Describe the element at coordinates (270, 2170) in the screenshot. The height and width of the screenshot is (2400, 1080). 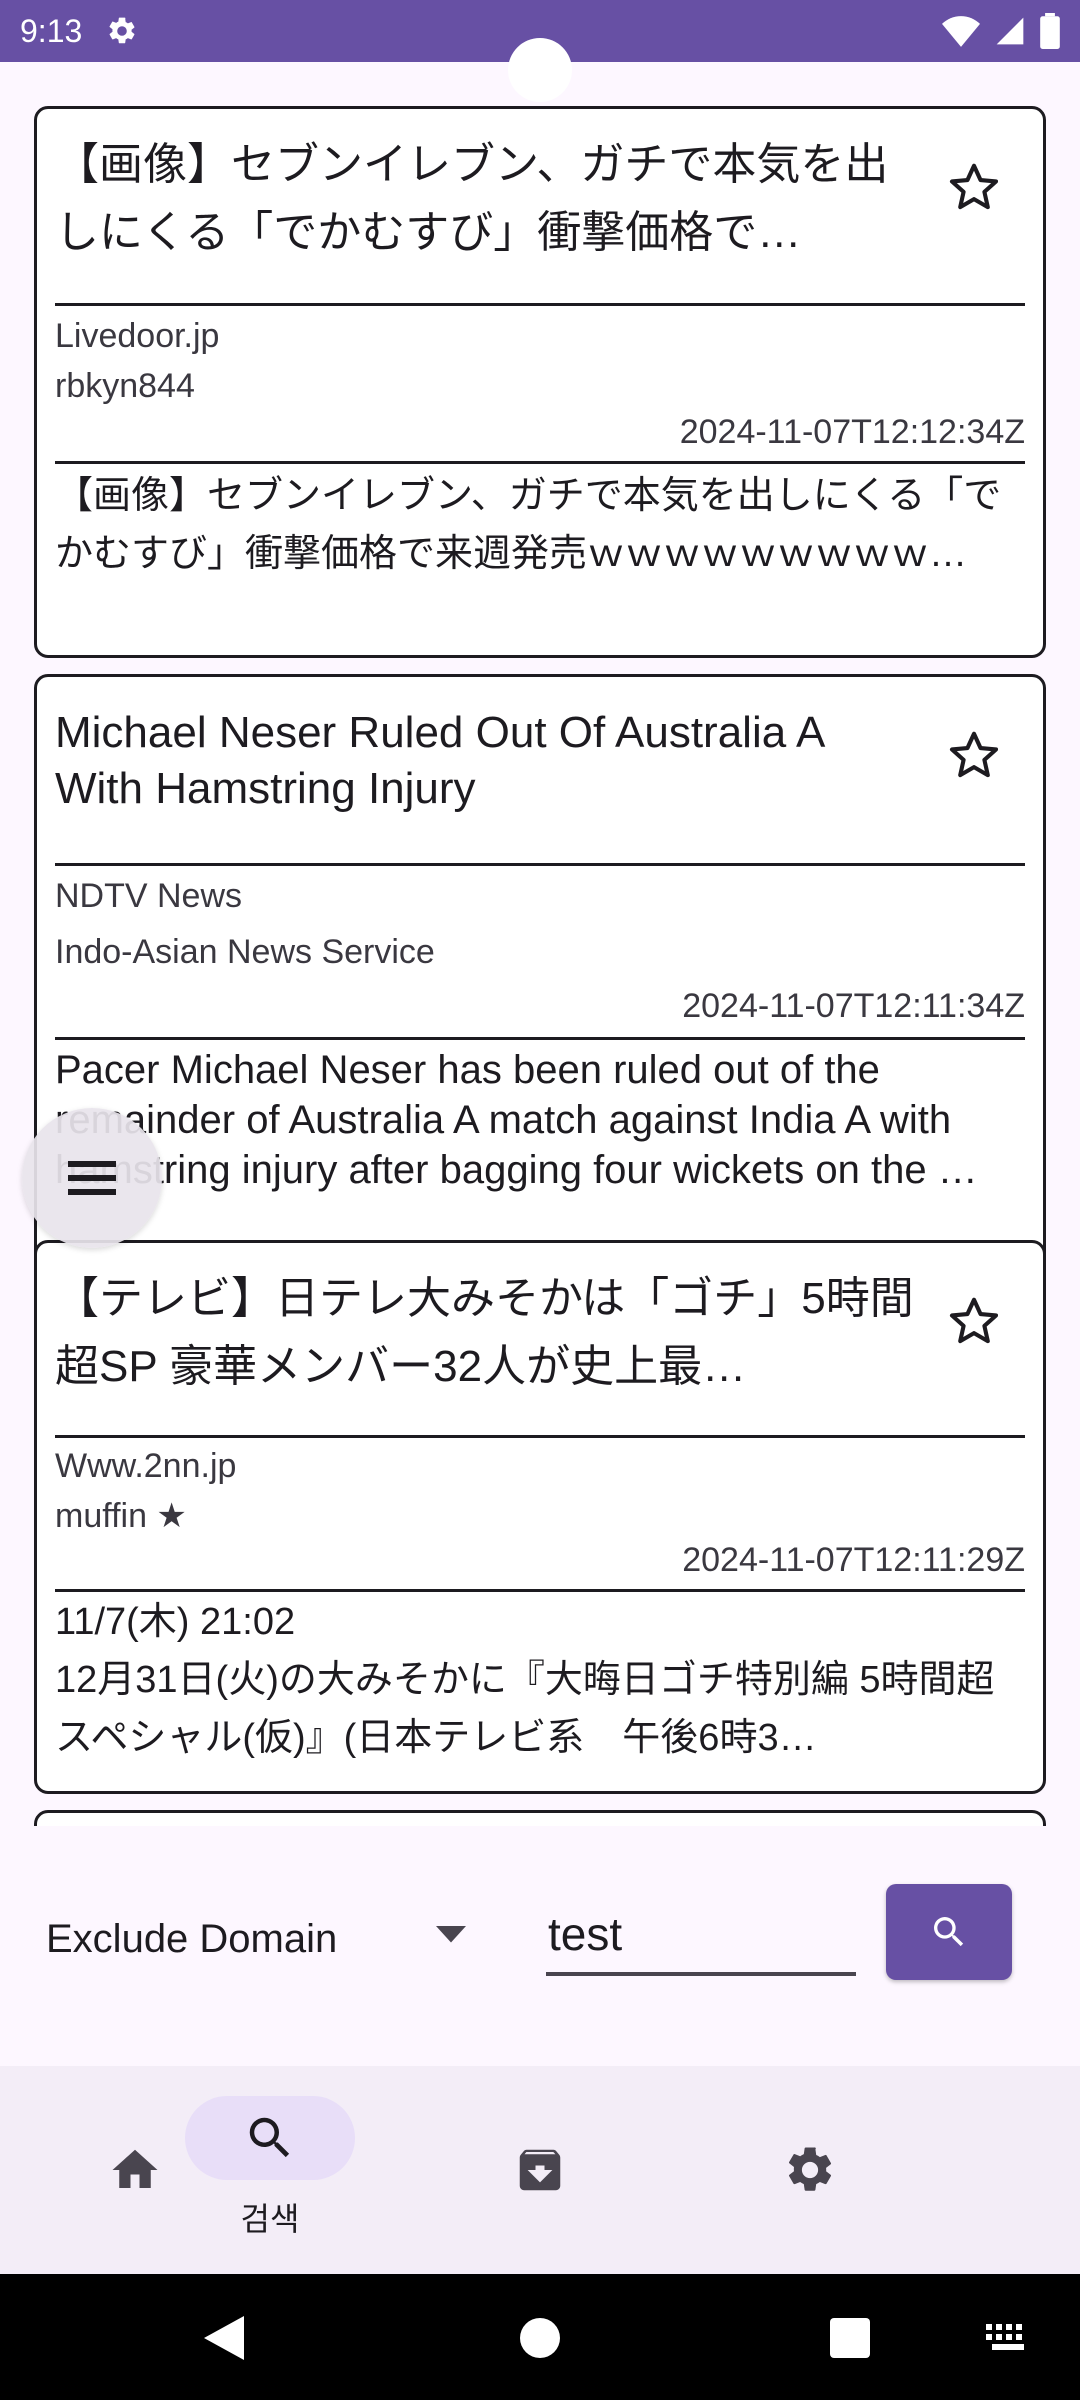
I see `nav-search: 검색` at that location.